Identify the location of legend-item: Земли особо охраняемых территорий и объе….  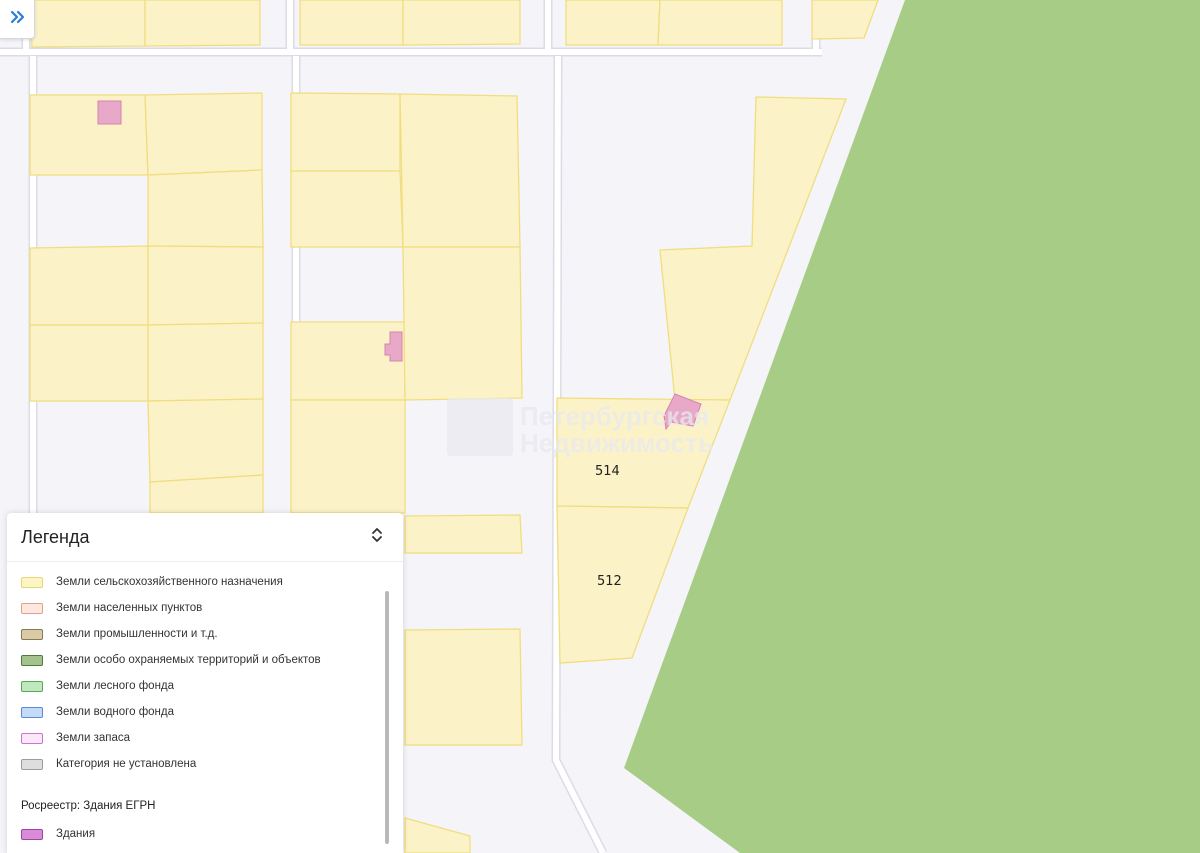
(201, 660).